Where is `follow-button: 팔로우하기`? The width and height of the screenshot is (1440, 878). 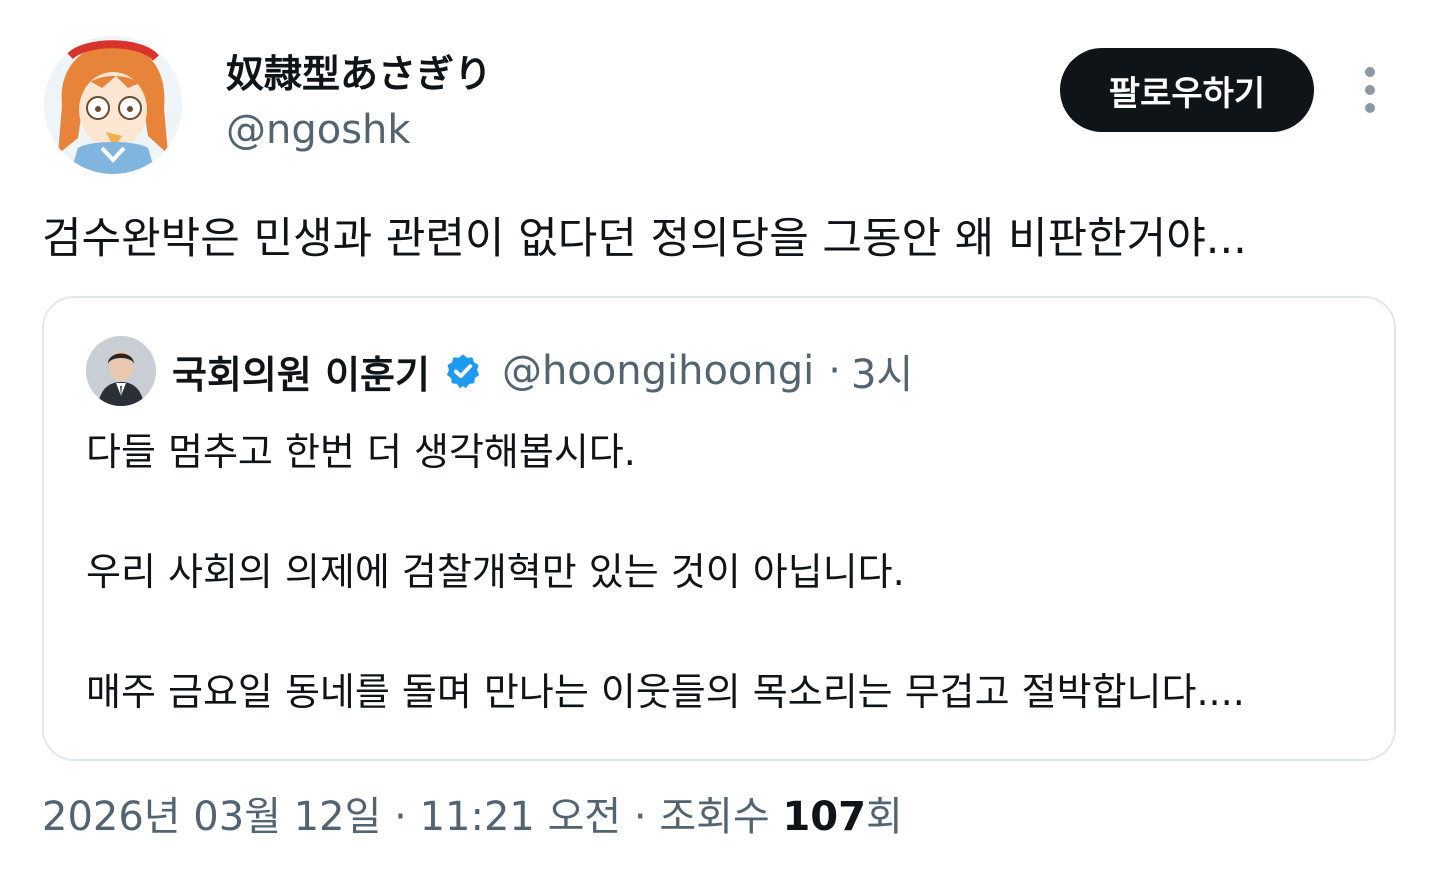
follow-button: 팔로우하기 is located at coordinates (1187, 90).